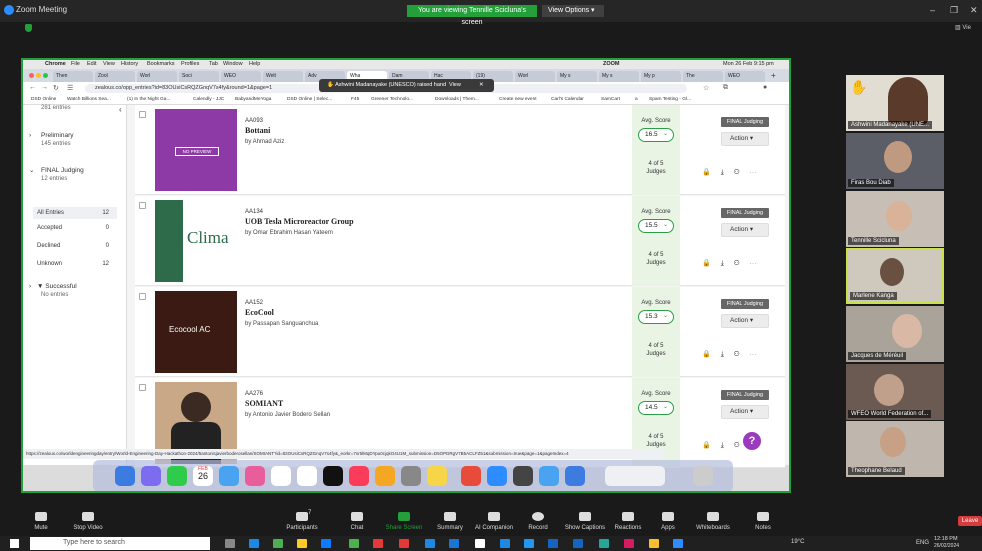 The image size is (982, 551). Describe the element at coordinates (254, 543) in the screenshot. I see `outlook-icon` at that location.